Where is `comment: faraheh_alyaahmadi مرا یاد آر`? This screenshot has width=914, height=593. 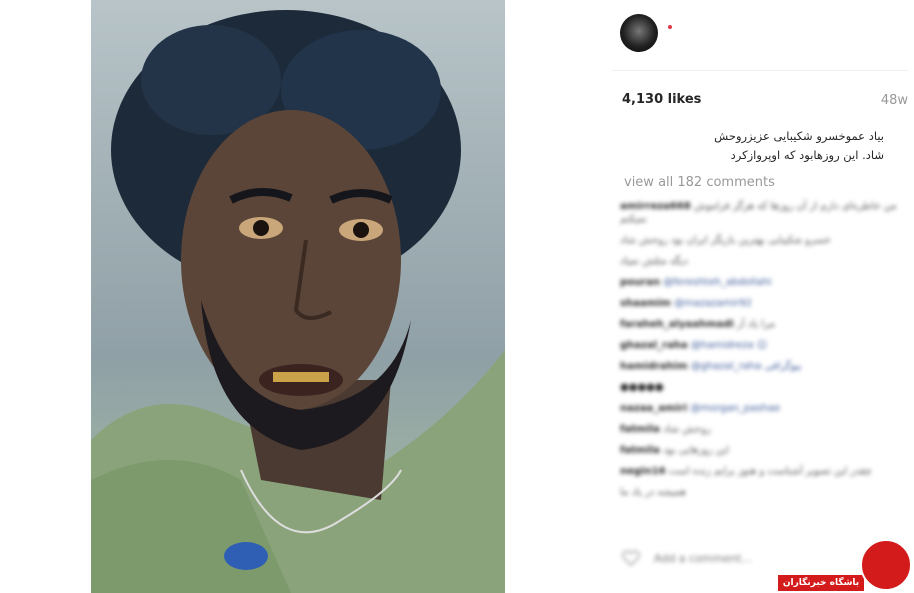
comment: faraheh_alyaahmadi مرا یاد آر is located at coordinates (762, 324).